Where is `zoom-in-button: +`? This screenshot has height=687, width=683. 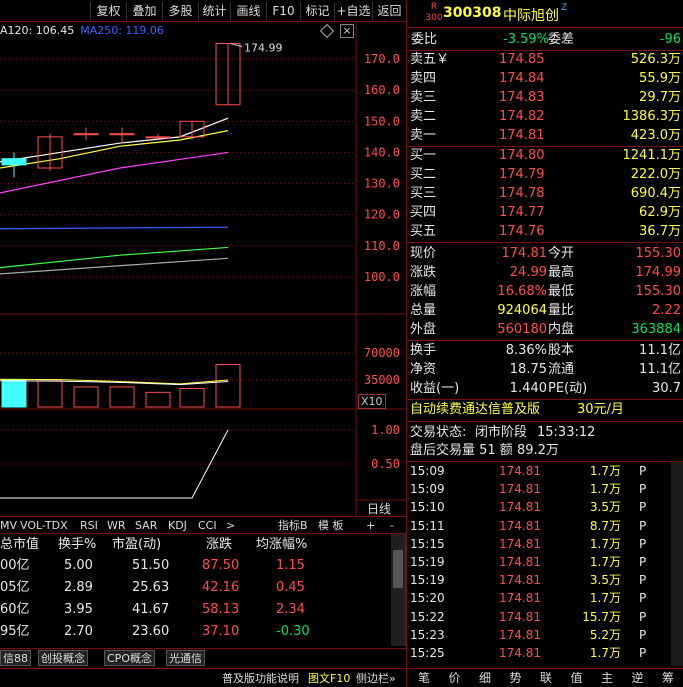
zoom-in-button: + is located at coordinates (370, 526).